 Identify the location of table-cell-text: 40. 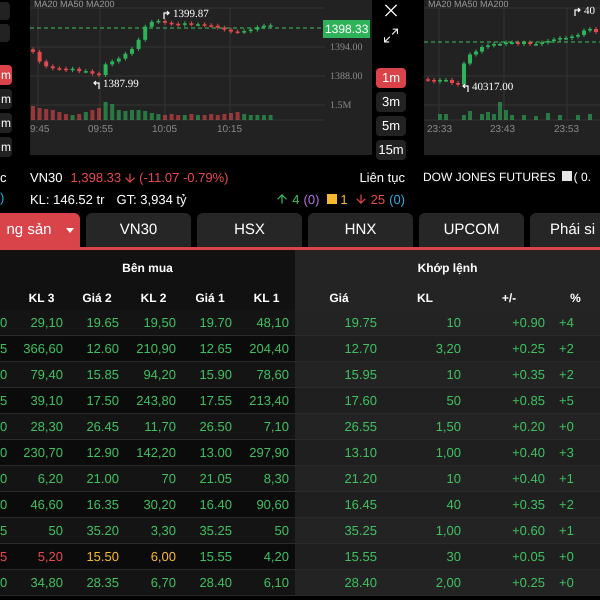
(453, 505).